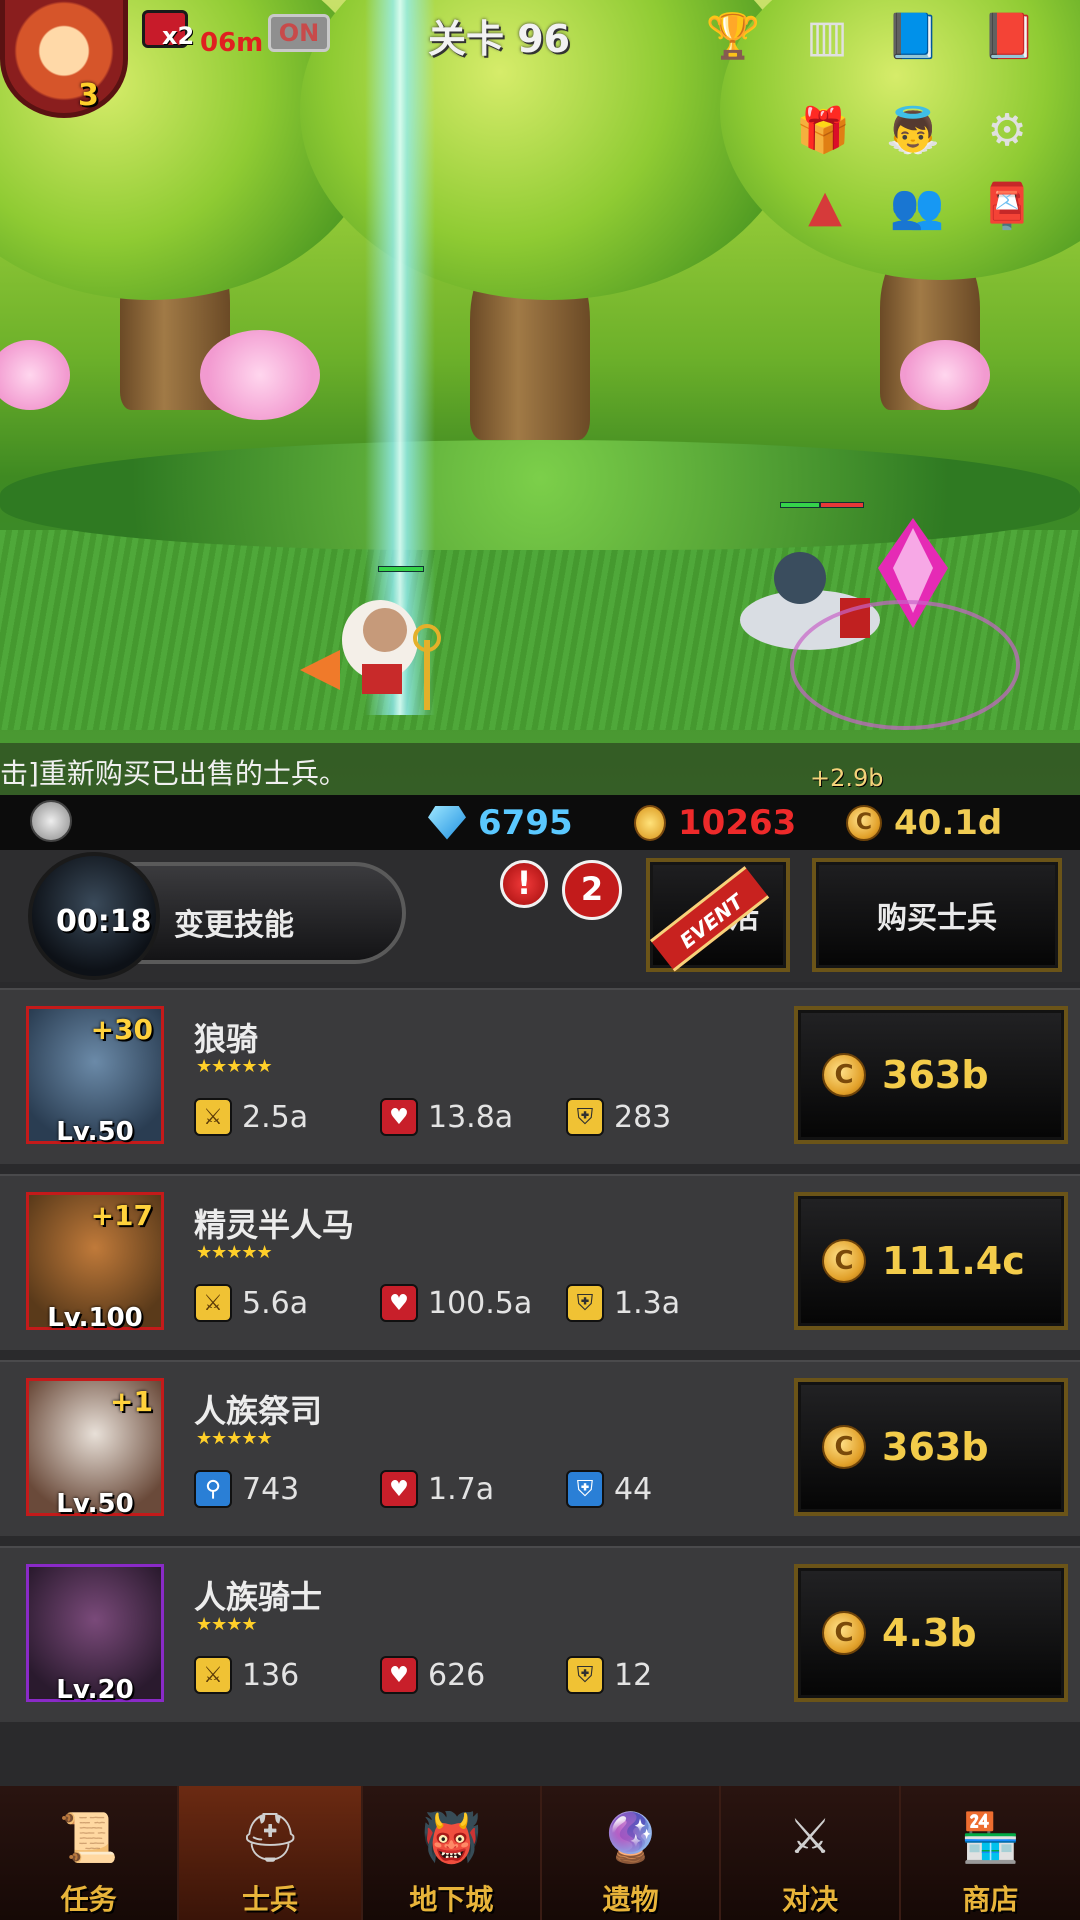  Describe the element at coordinates (825, 207) in the screenshot. I see `warning-icon: ▲` at that location.